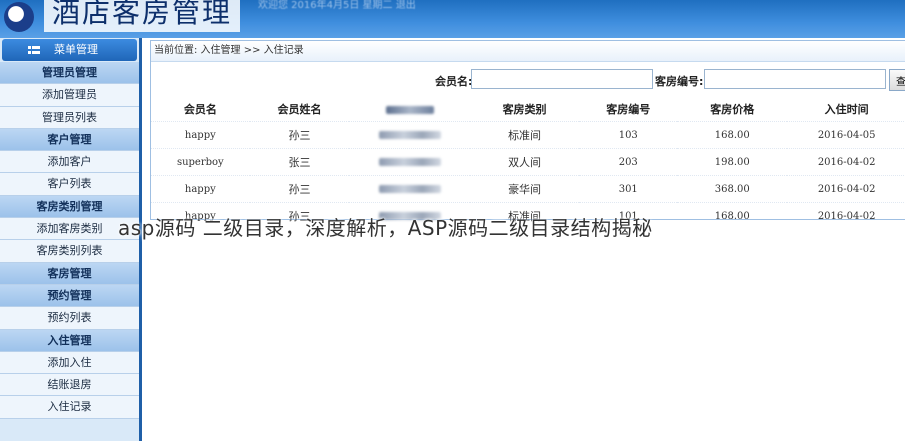 Image resolution: width=905 pixels, height=441 pixels. I want to click on col-header-room-type: 客房类别, so click(524, 109).